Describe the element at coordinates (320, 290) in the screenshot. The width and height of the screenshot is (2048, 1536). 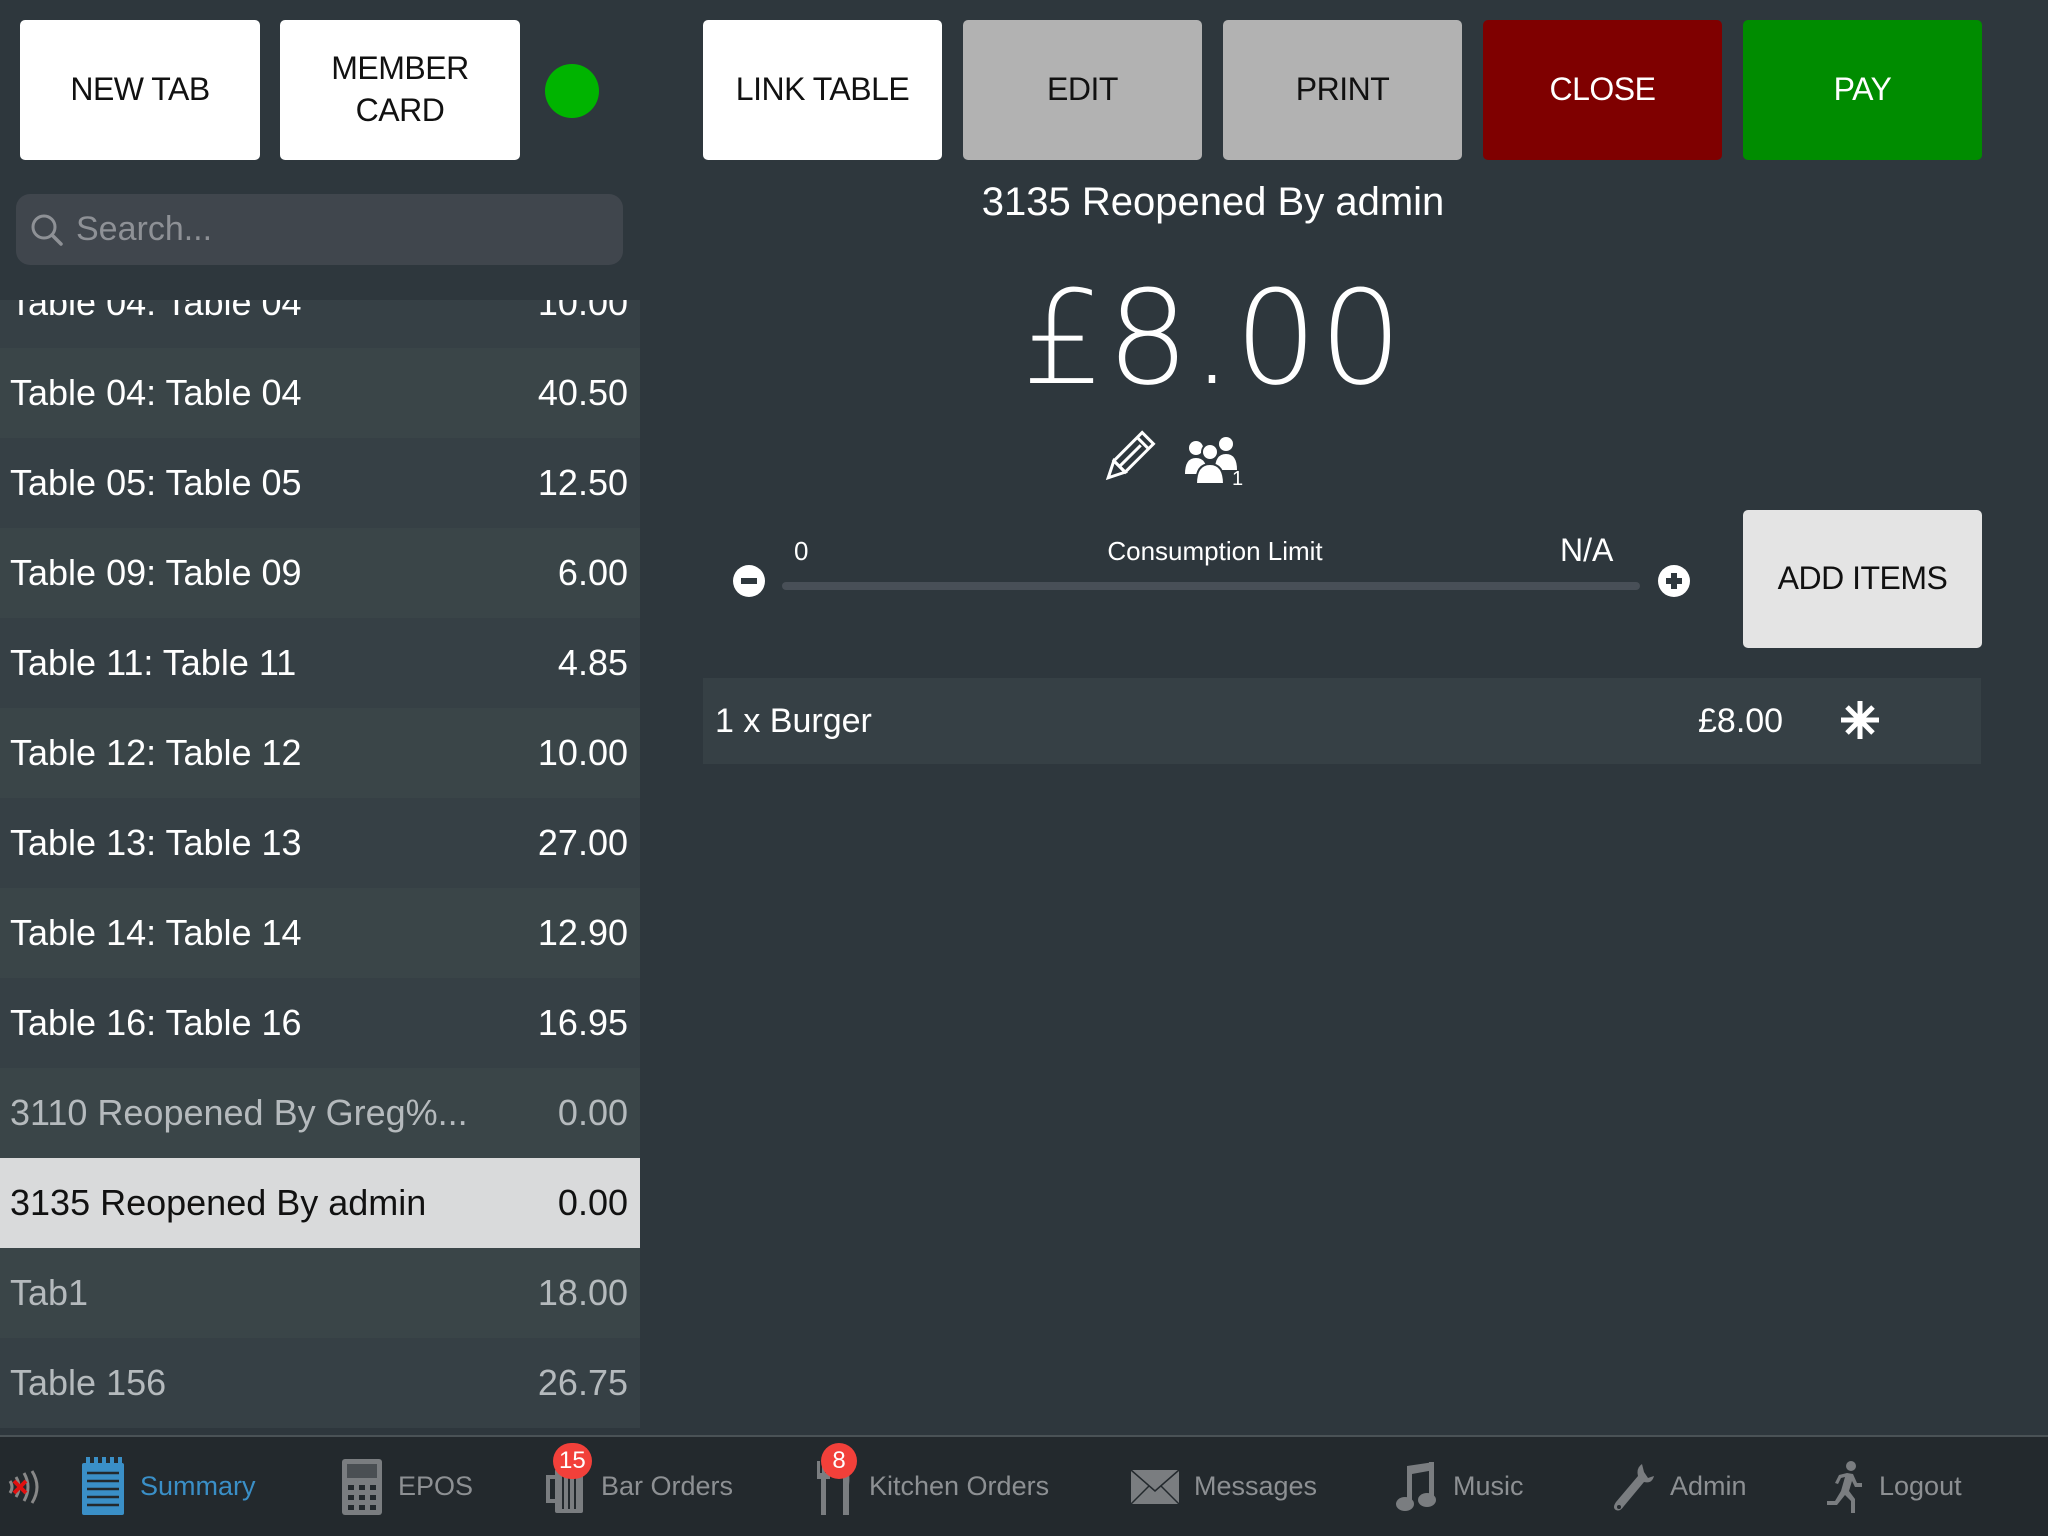
I see `list-top-divider` at that location.